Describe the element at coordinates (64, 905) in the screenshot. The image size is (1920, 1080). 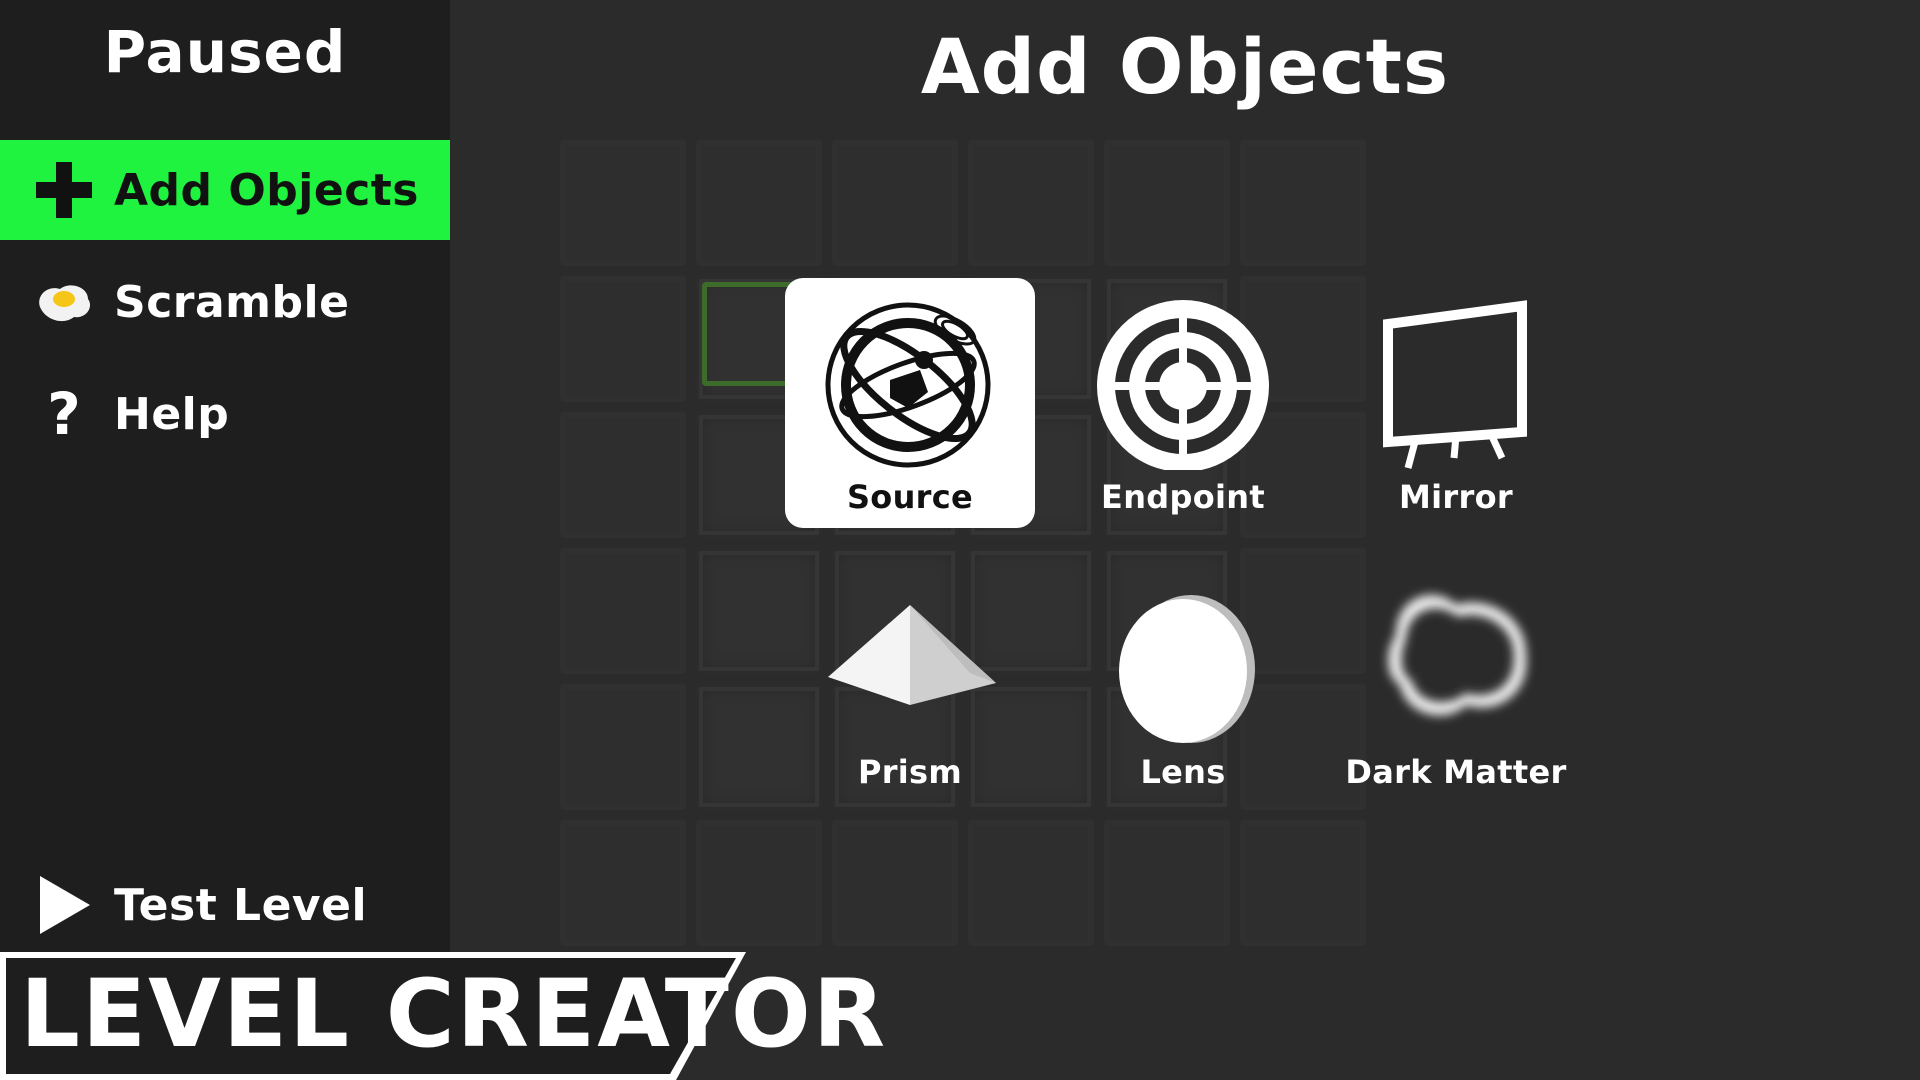
I see `play-icon` at that location.